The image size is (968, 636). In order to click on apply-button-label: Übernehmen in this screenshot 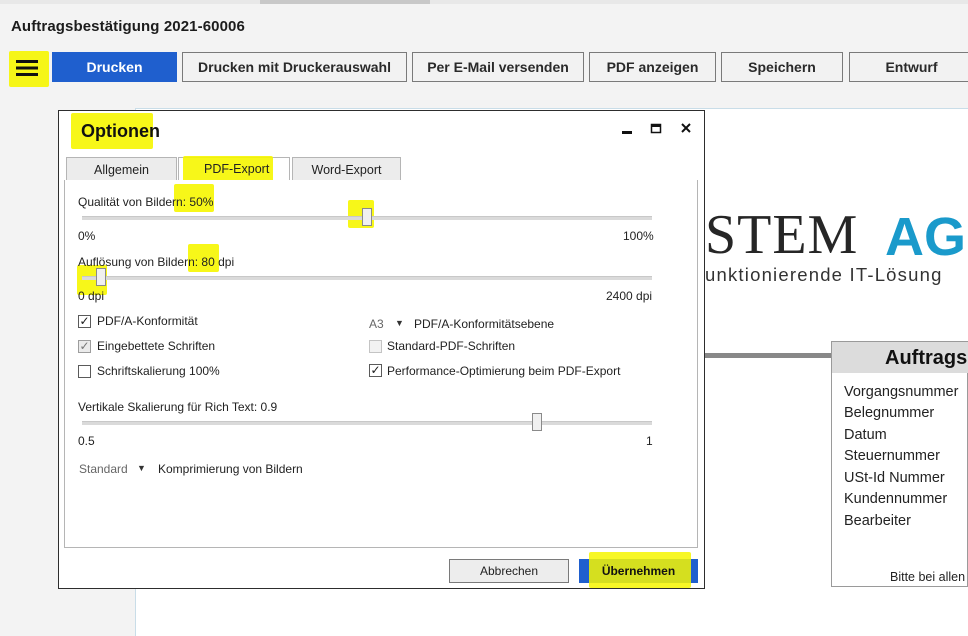, I will do `click(638, 571)`.